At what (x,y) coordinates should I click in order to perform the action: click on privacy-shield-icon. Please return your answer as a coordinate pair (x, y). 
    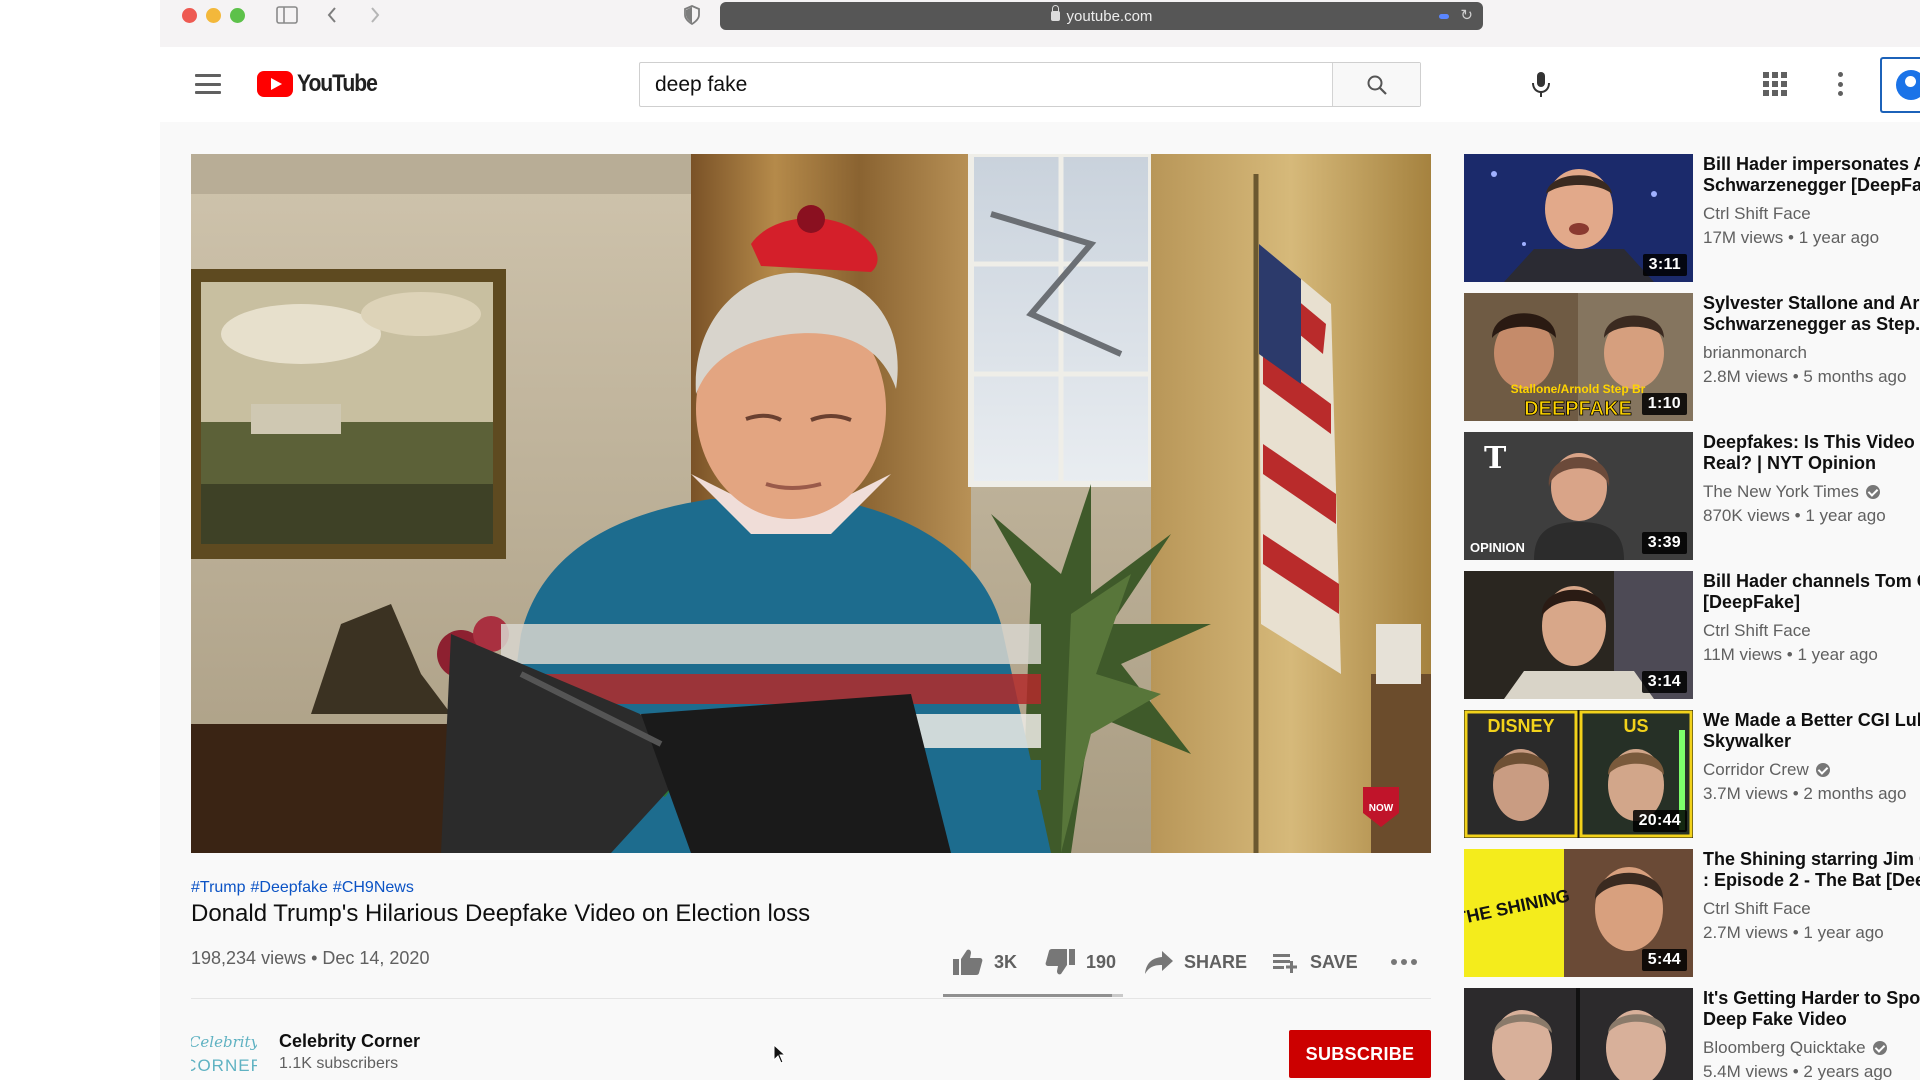
    Looking at the image, I should click on (692, 15).